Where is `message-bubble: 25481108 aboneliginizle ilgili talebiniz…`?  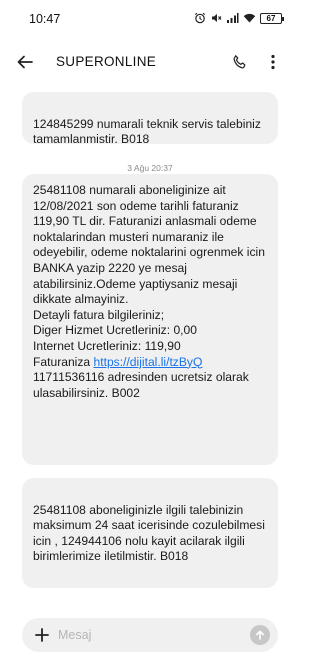
message-bubble: 25481108 aboneliginizle ilgili talebiniz… is located at coordinates (150, 533).